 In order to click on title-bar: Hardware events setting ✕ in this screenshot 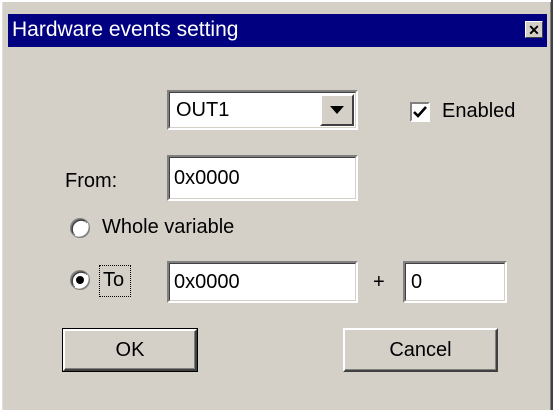, I will do `click(277, 30)`.